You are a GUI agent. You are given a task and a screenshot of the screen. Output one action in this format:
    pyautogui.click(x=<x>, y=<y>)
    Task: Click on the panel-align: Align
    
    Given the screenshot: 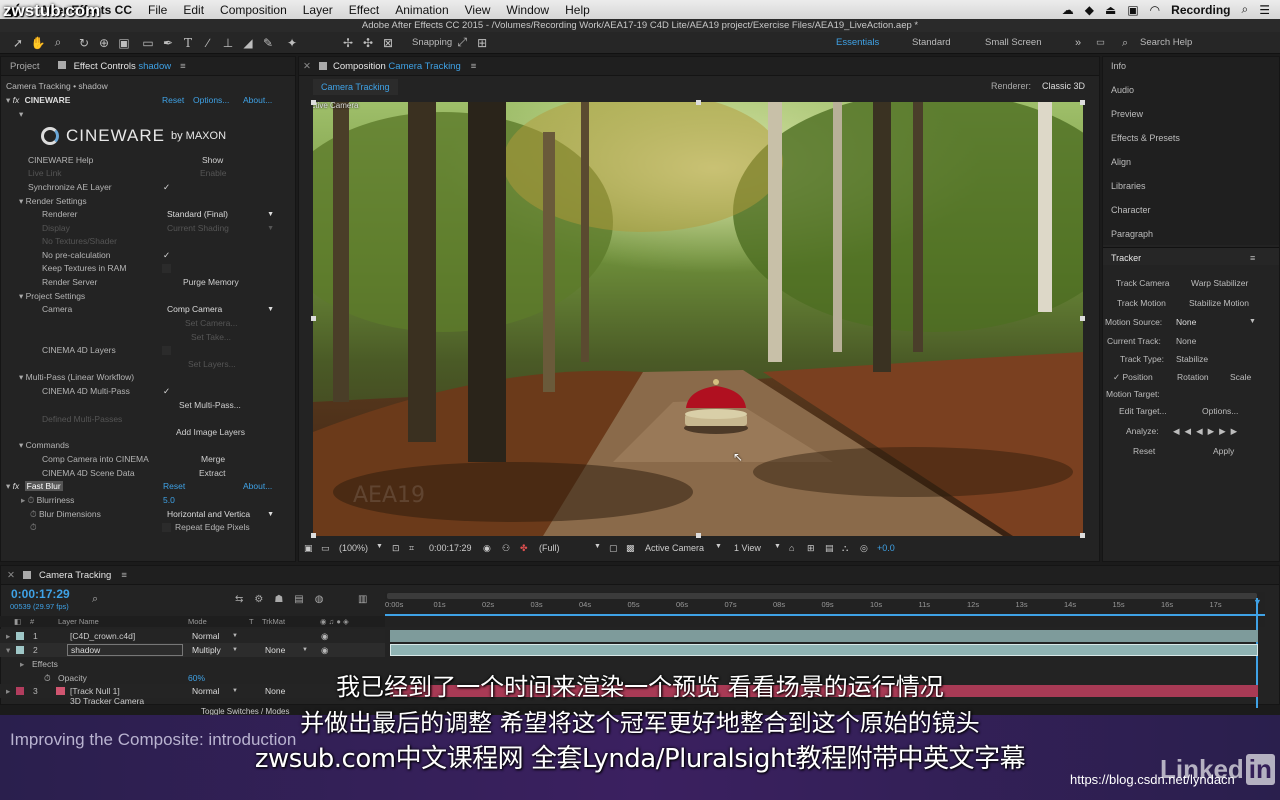 What is the action you would take?
    pyautogui.click(x=1121, y=162)
    